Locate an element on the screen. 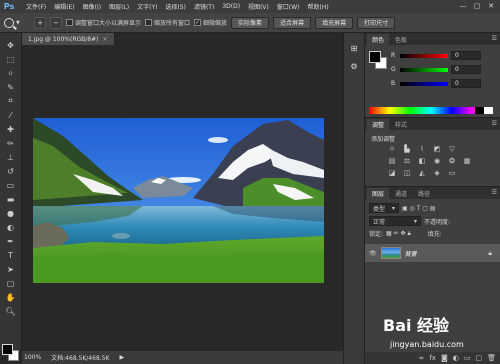 The width and height of the screenshot is (500, 364). hand-tool-icon: ✋ is located at coordinates (11, 297).